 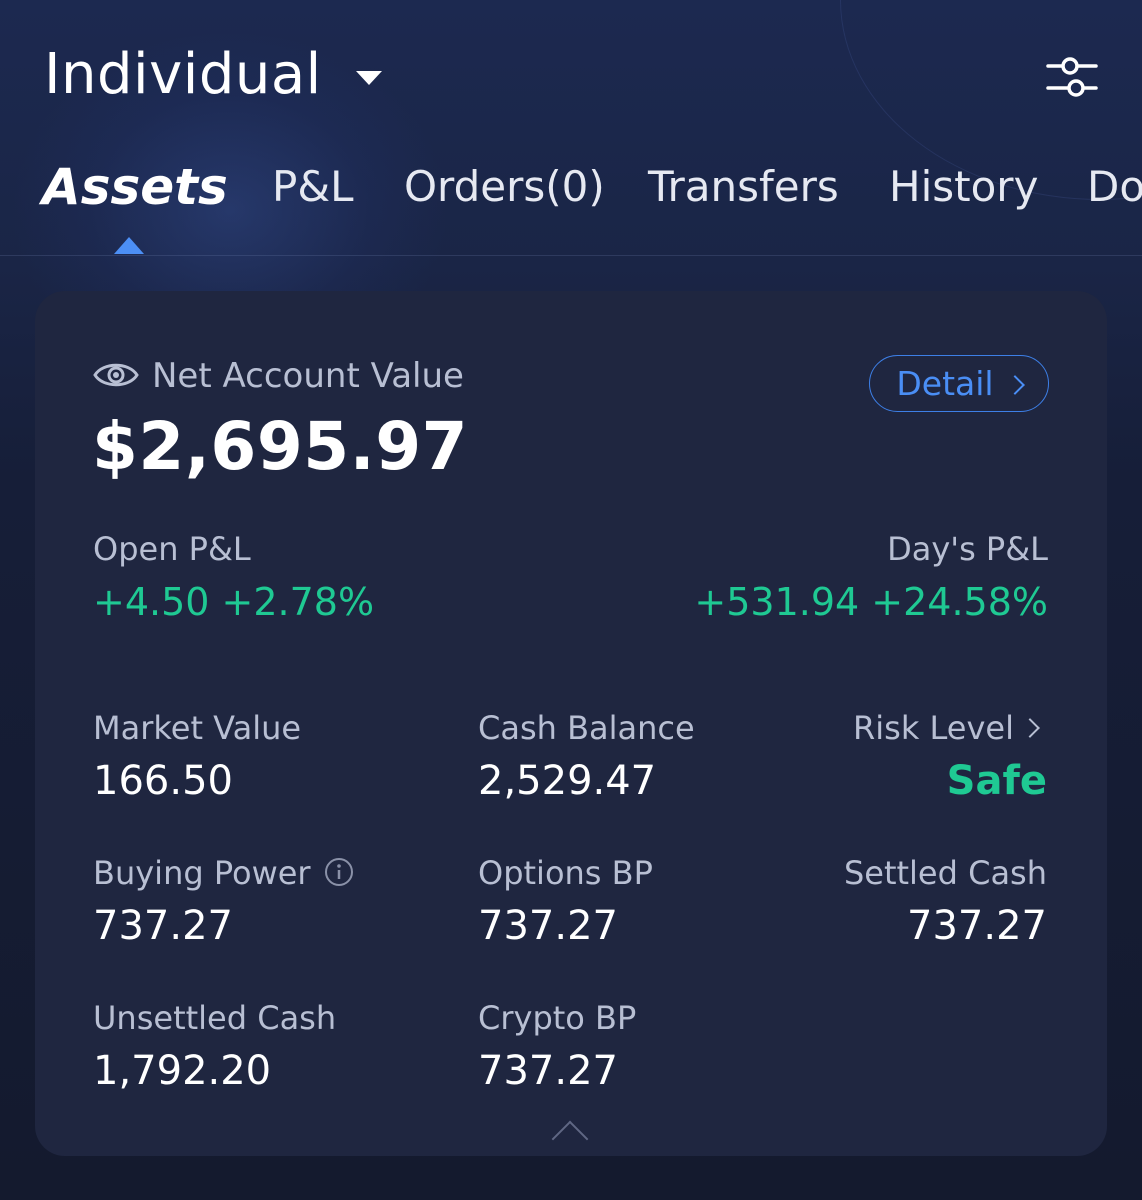 I want to click on buying-power: 737.27, so click(x=163, y=926).